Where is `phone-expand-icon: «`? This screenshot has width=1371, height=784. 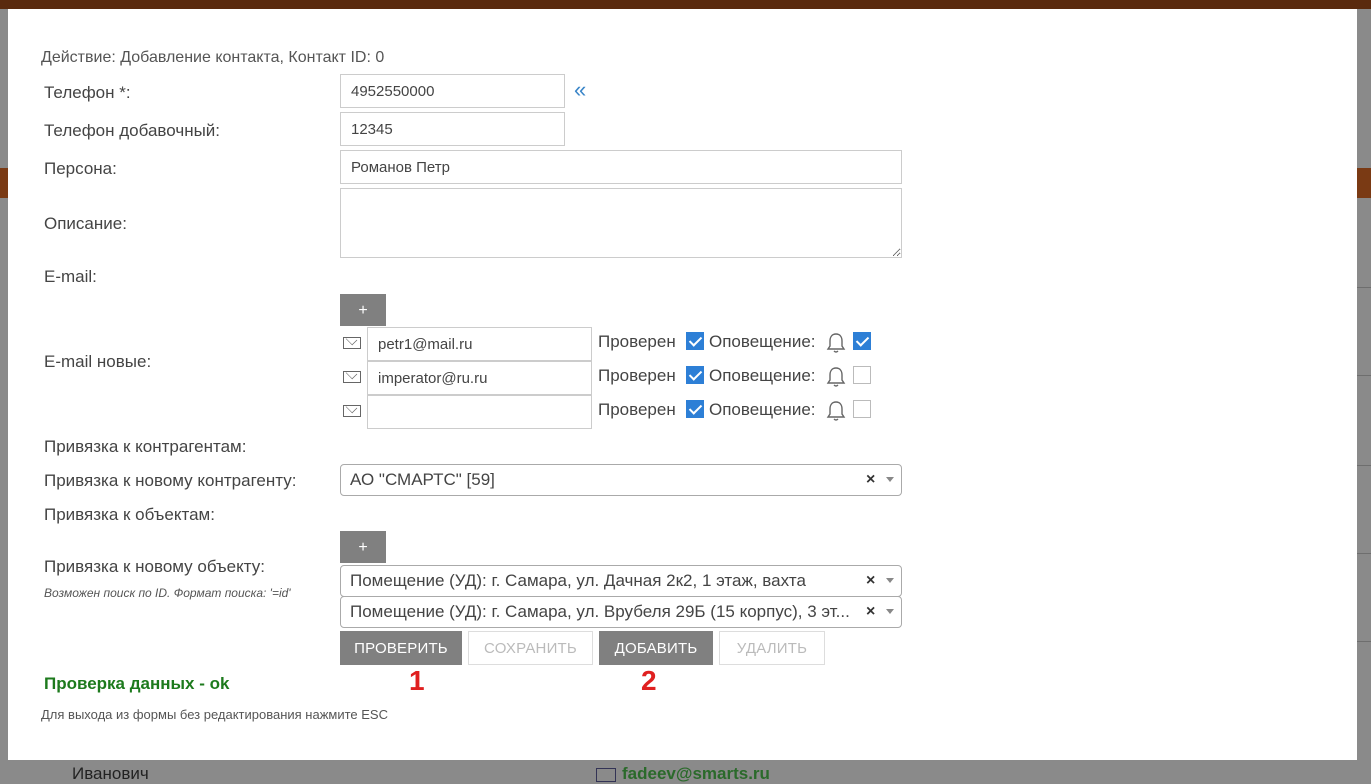 phone-expand-icon: « is located at coordinates (580, 90).